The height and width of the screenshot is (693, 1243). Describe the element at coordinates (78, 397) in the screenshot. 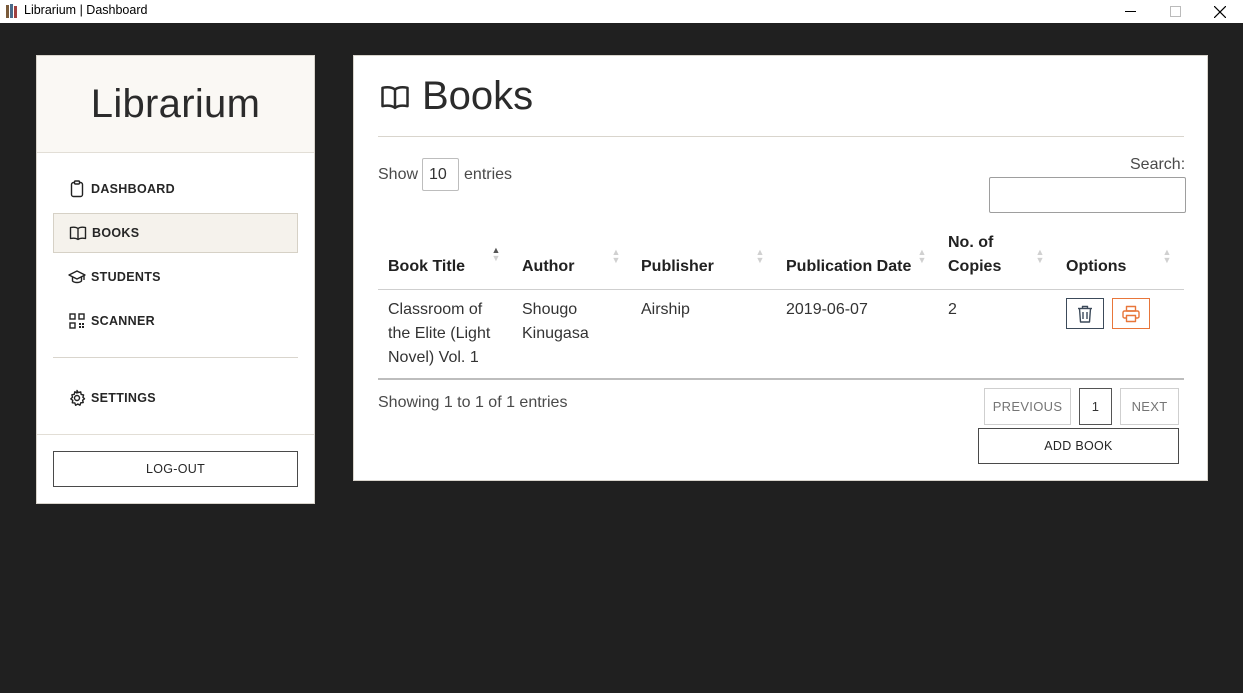

I see `gear-icon` at that location.